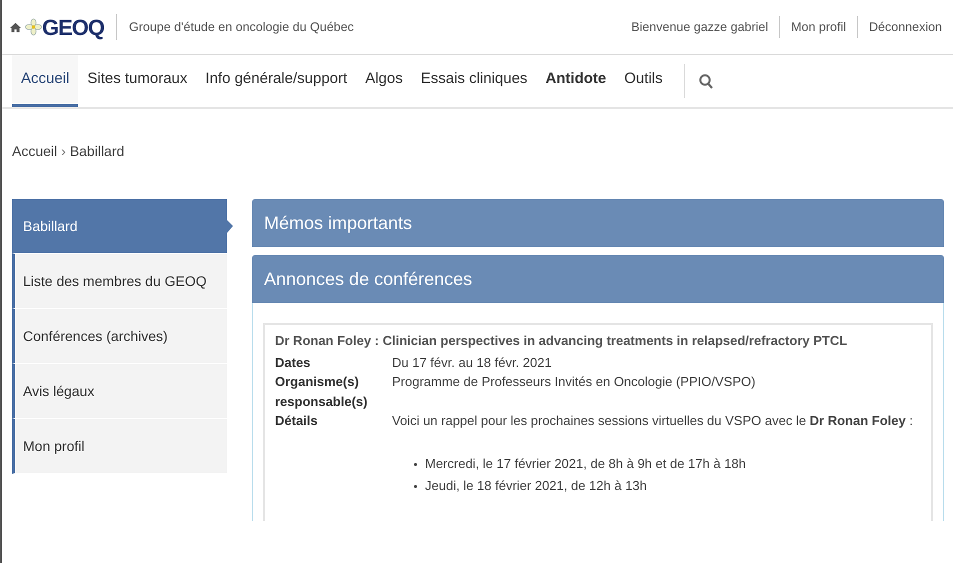 This screenshot has height=563, width=953. What do you see at coordinates (293, 363) in the screenshot?
I see `field-label: Dates` at bounding box center [293, 363].